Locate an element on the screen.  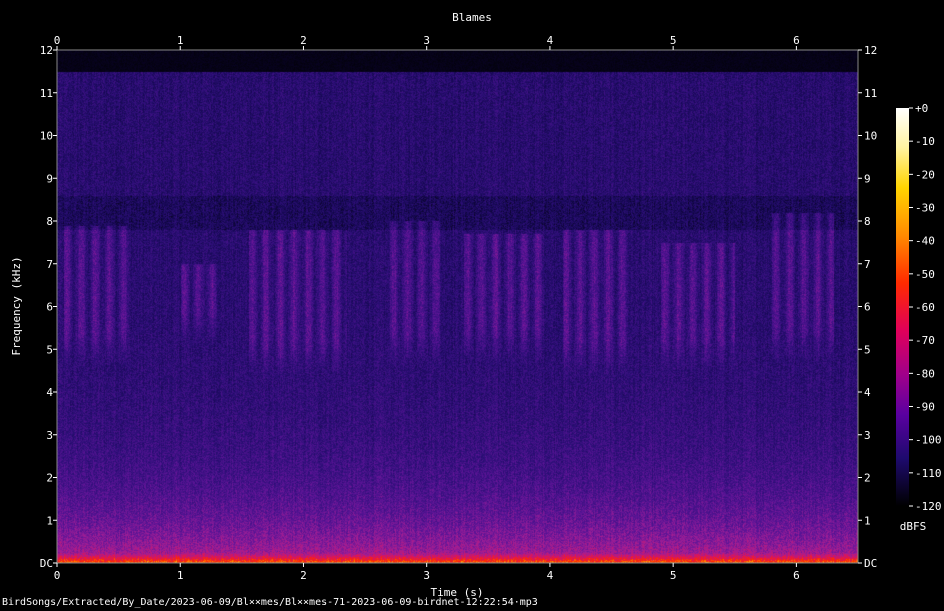
x-tick-label: 4 is located at coordinates (550, 575).